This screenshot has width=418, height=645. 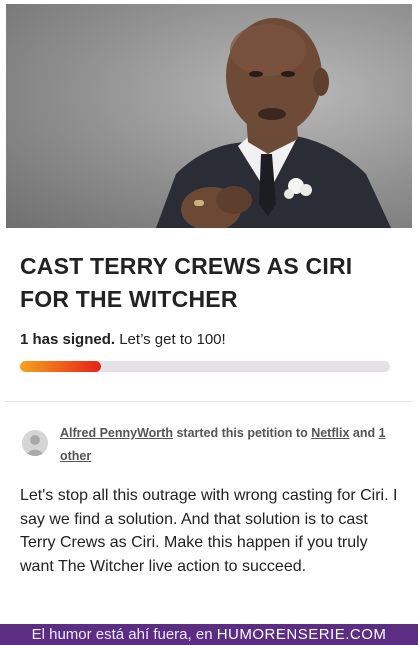 What do you see at coordinates (35, 443) in the screenshot?
I see `user-avatar-icon` at bounding box center [35, 443].